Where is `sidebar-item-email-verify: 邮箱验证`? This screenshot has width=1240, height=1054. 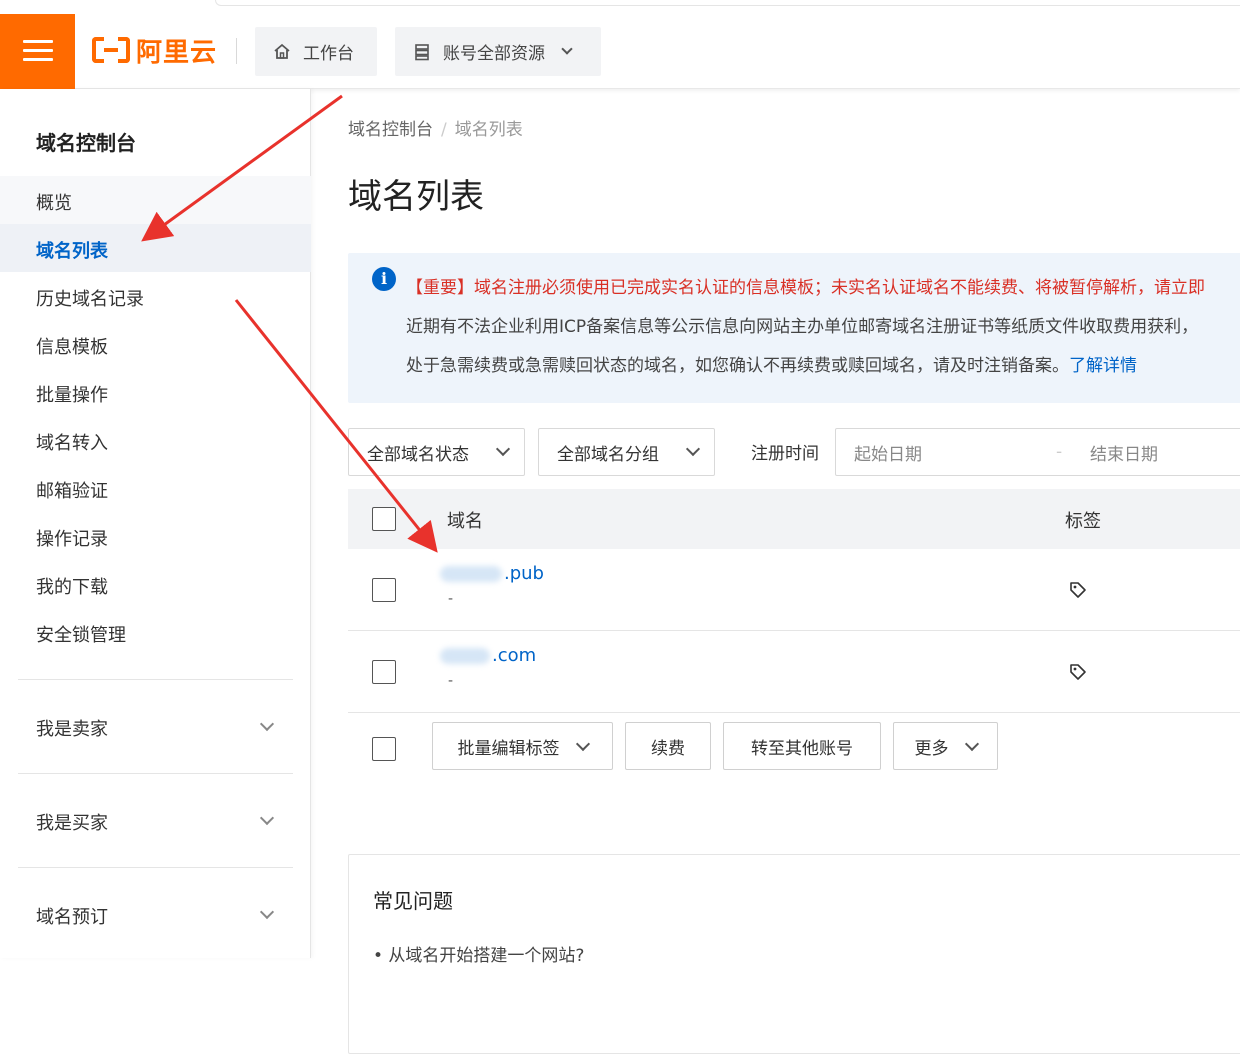
sidebar-item-email-verify: 邮箱验证 is located at coordinates (72, 490).